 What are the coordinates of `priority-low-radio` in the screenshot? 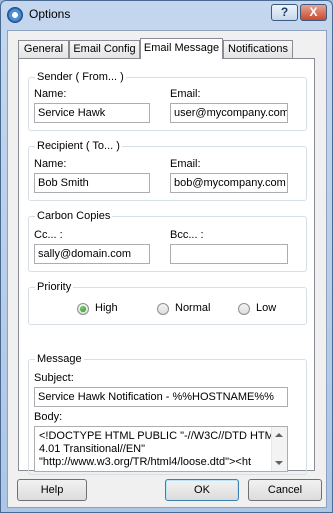 It's located at (244, 309).